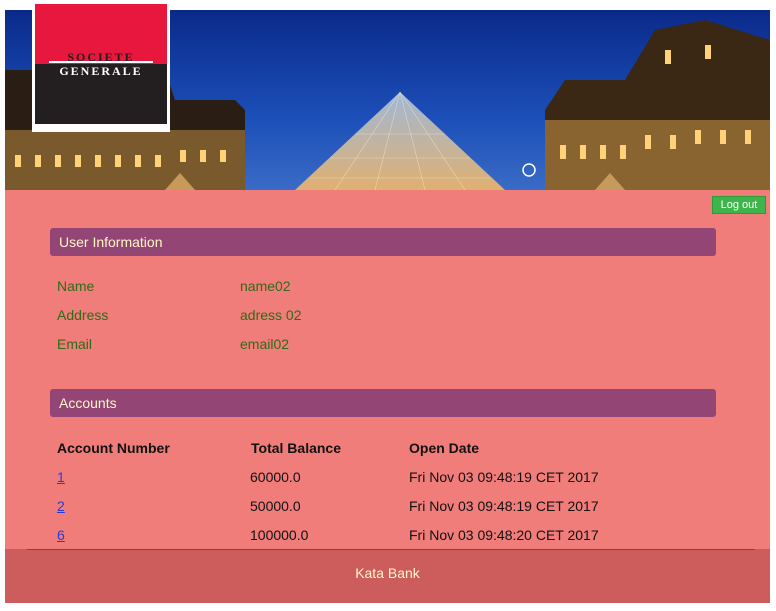  Describe the element at coordinates (113, 448) in the screenshot. I see `column-header-account-number: Account Number` at that location.